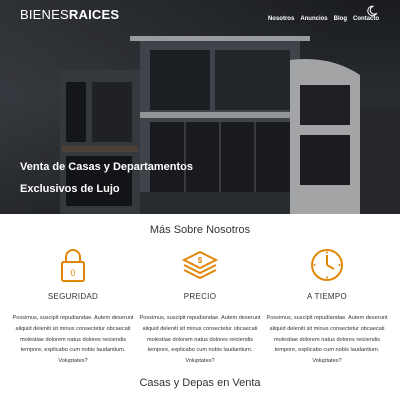 This screenshot has width=400, height=400. I want to click on feature-icon-wrapper: 0, so click(73, 265).